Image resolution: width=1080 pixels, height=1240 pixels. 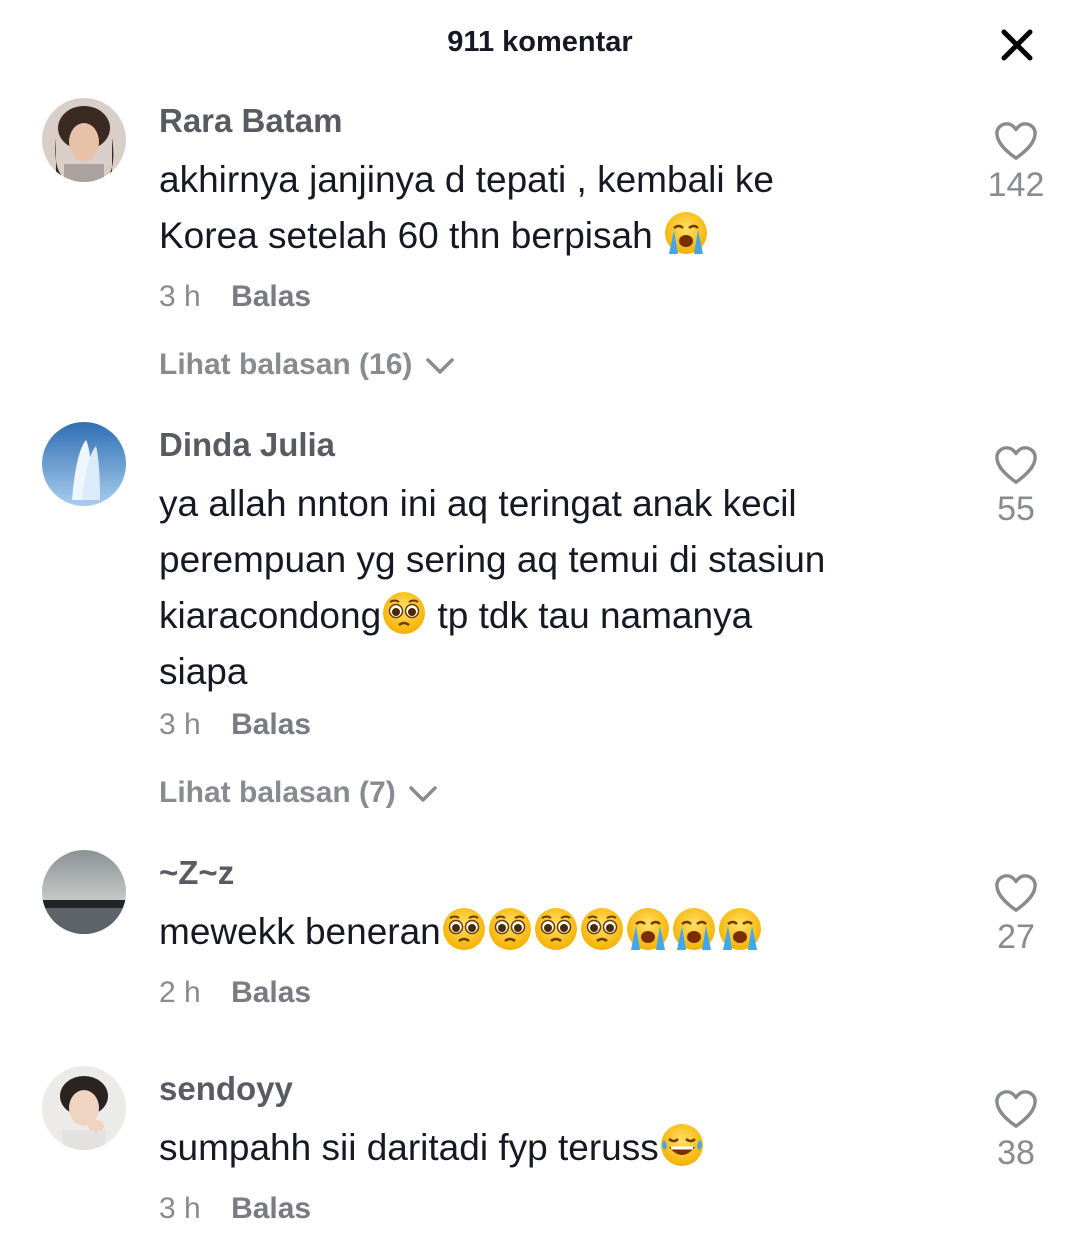 I want to click on comment-meta: 2 h Balas, so click(x=235, y=993).